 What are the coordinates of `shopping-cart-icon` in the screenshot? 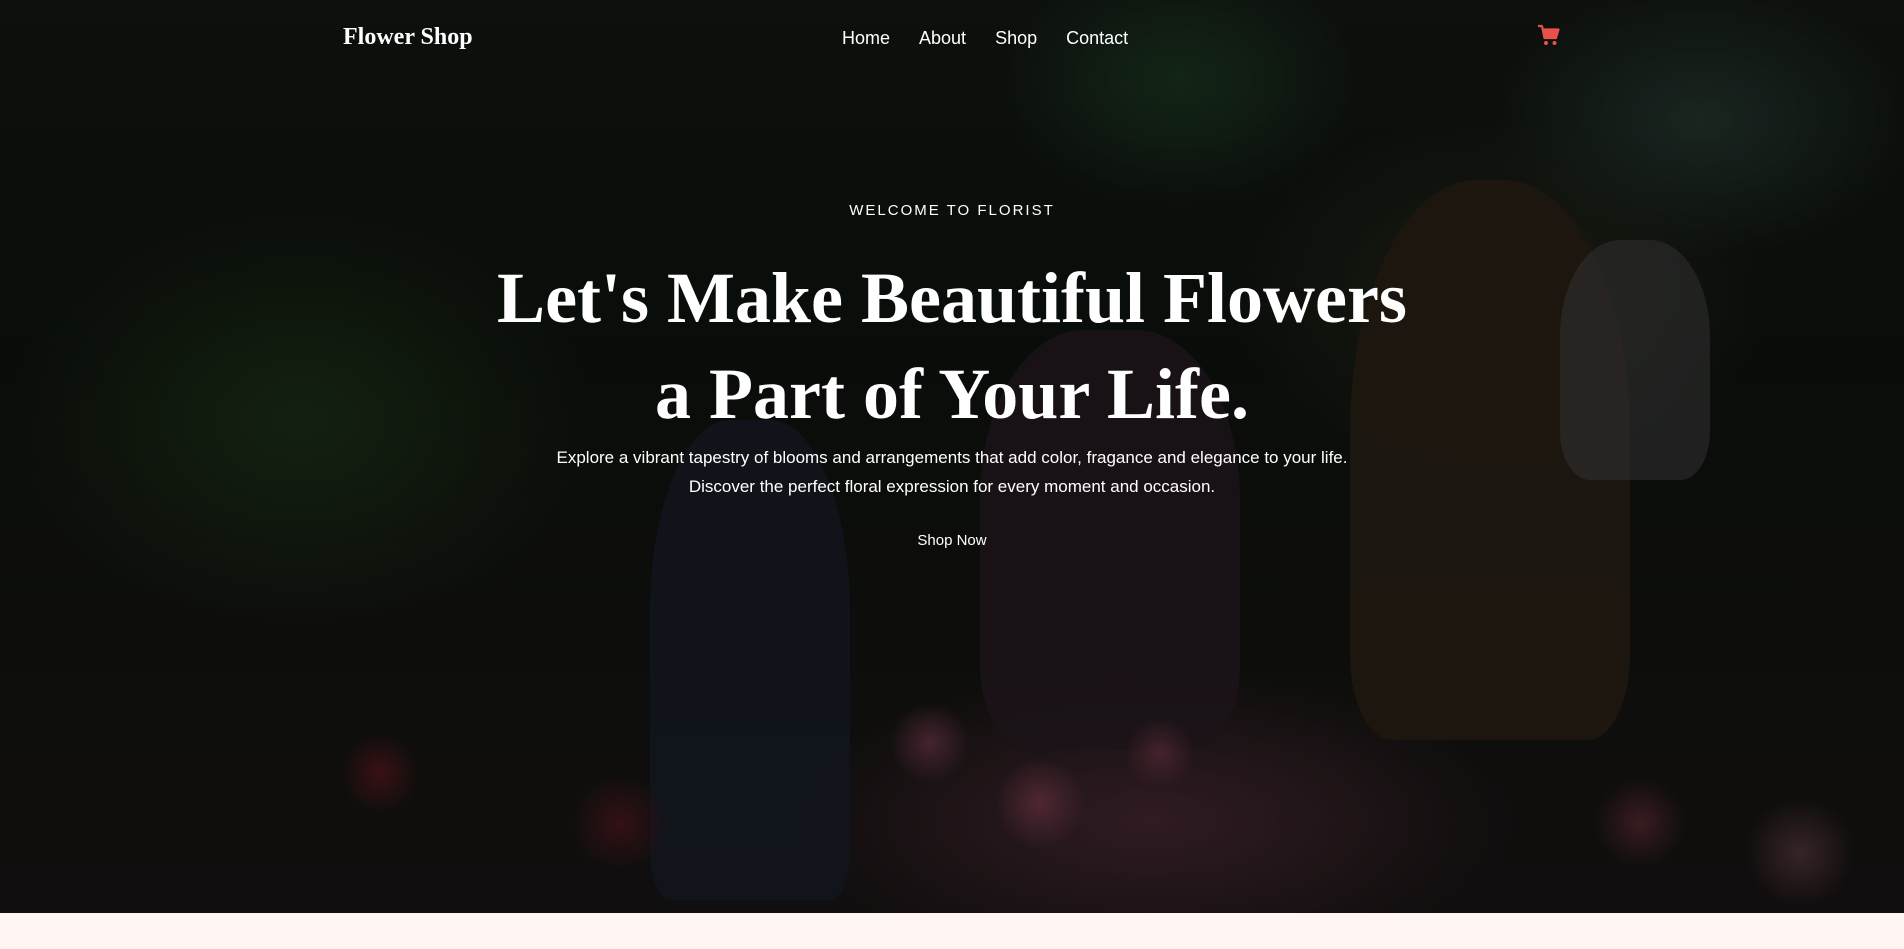 It's located at (1549, 36).